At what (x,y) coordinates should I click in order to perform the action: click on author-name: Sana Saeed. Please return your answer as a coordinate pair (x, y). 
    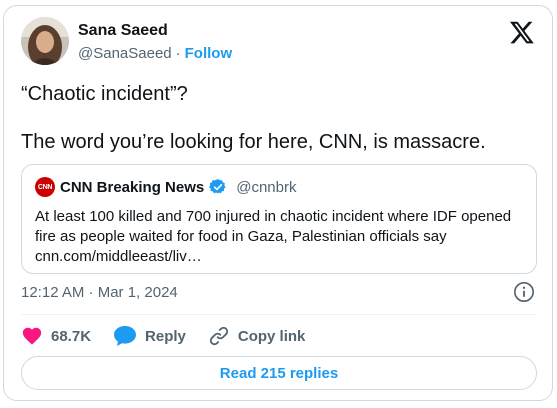
    Looking at the image, I should click on (123, 31).